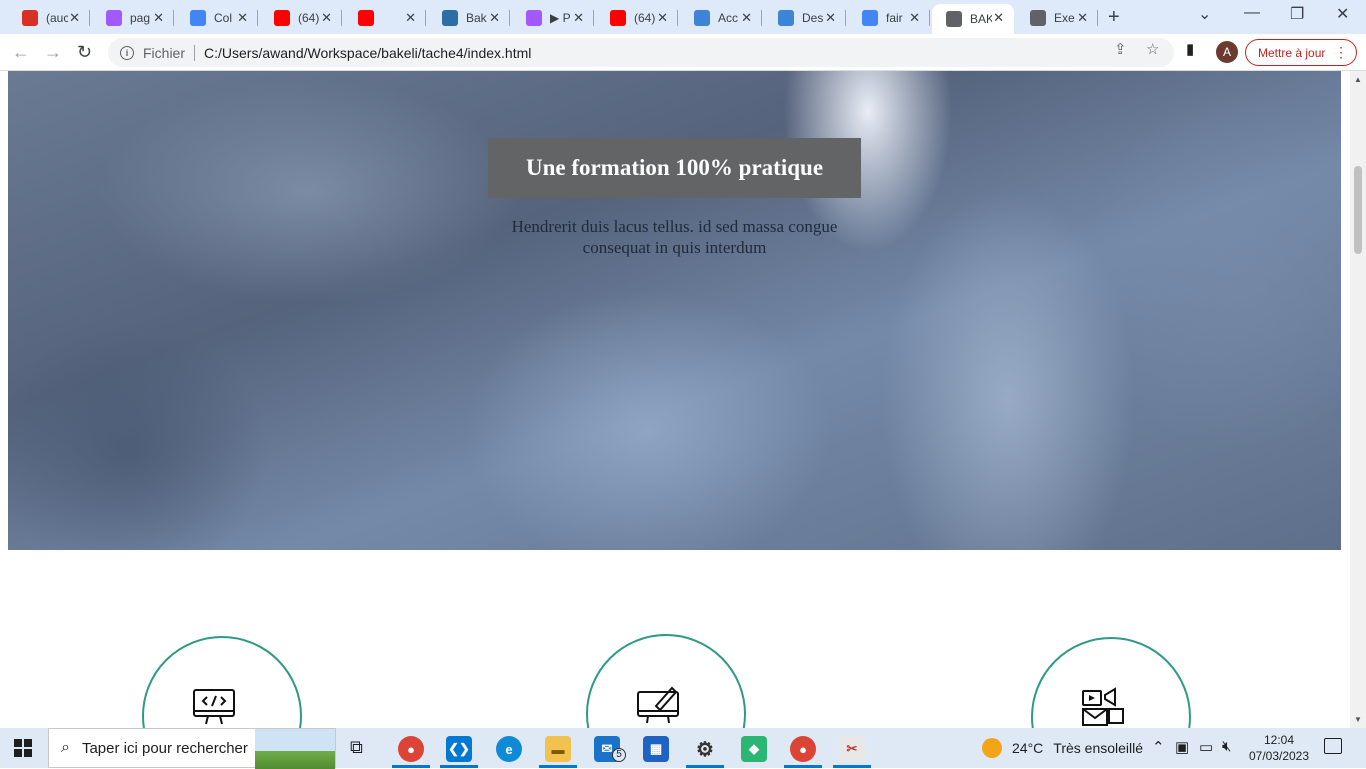  What do you see at coordinates (558, 749) in the screenshot?
I see `file-explorer-taskbar-icon: ▬` at bounding box center [558, 749].